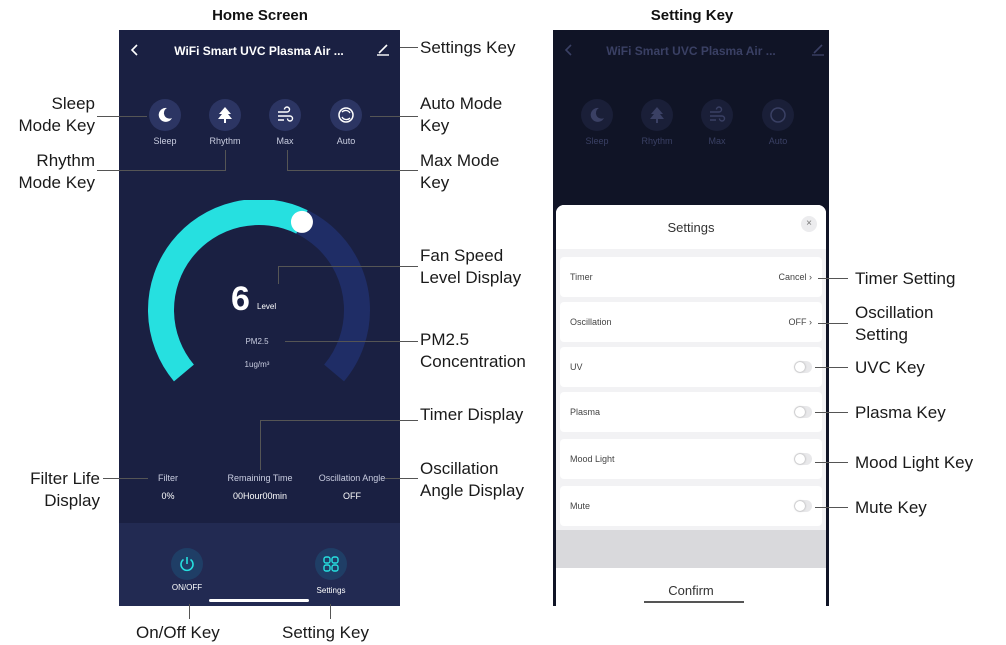 Image resolution: width=1006 pixels, height=645 pixels. What do you see at coordinates (459, 468) in the screenshot?
I see `callout-osc-angle-line1: Oscillation` at bounding box center [459, 468].